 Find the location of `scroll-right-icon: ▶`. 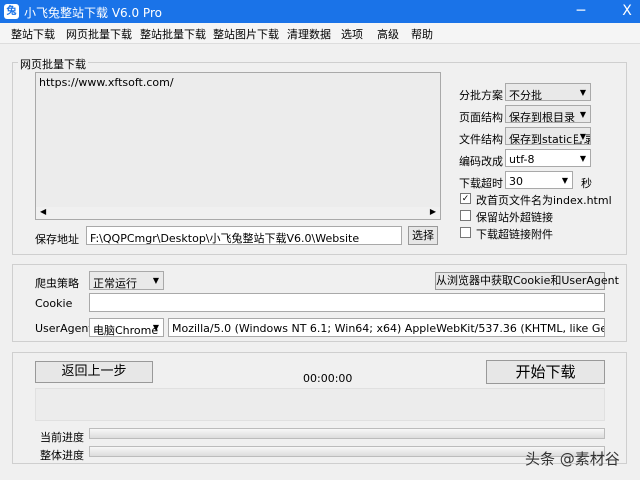

scroll-right-icon: ▶ is located at coordinates (433, 211).